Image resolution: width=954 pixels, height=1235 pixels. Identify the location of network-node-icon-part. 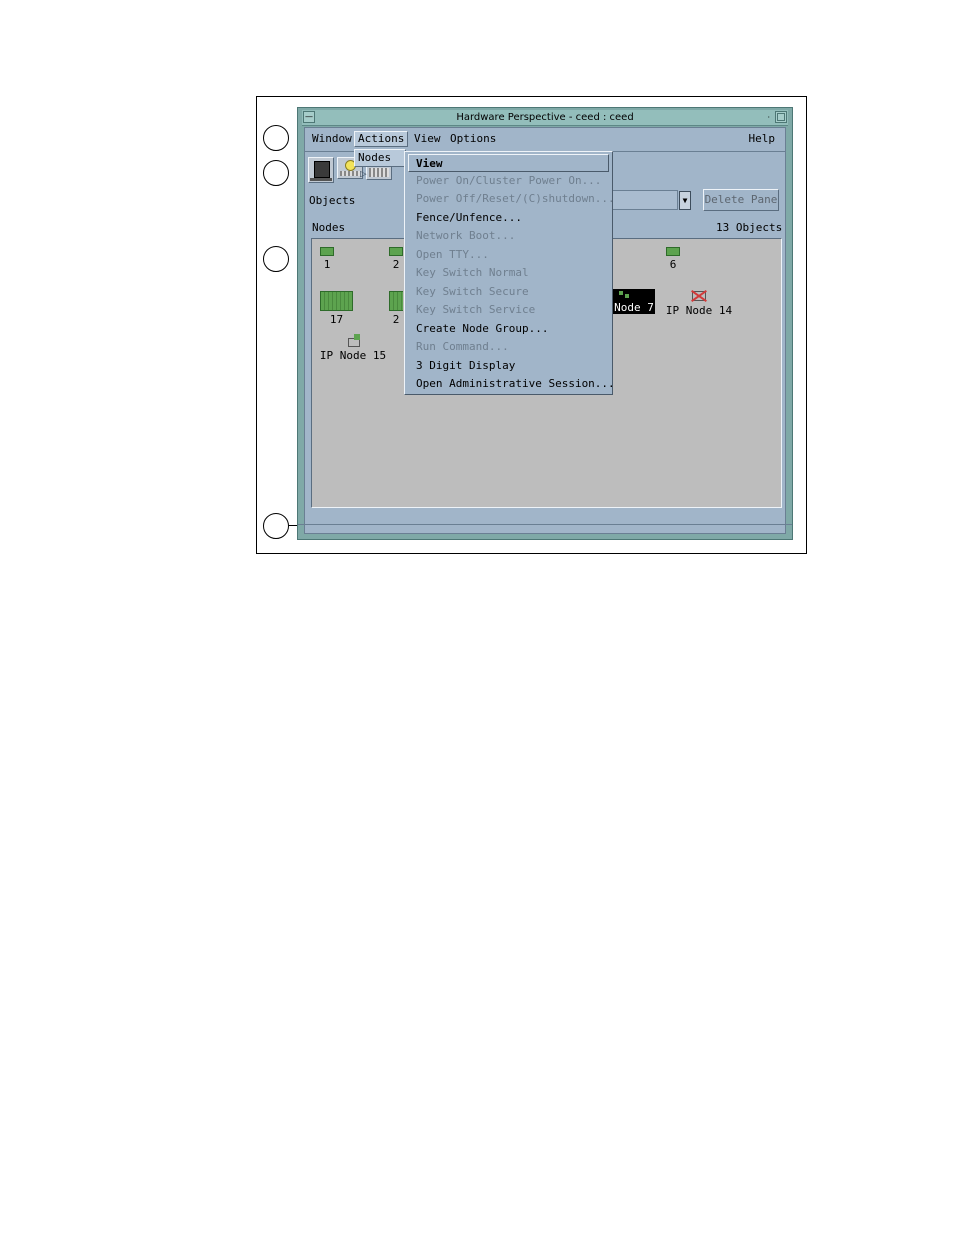
(627, 296).